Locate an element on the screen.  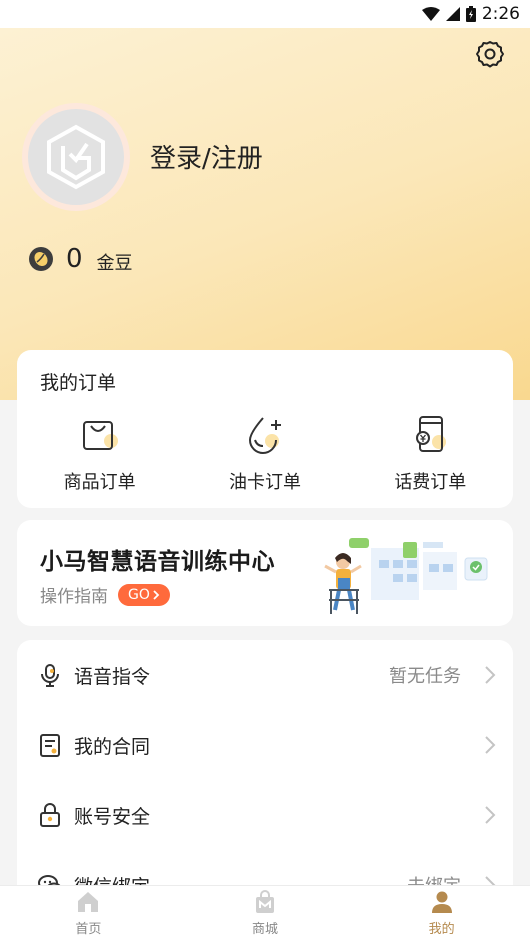
wifi-icon is located at coordinates (430, 14).